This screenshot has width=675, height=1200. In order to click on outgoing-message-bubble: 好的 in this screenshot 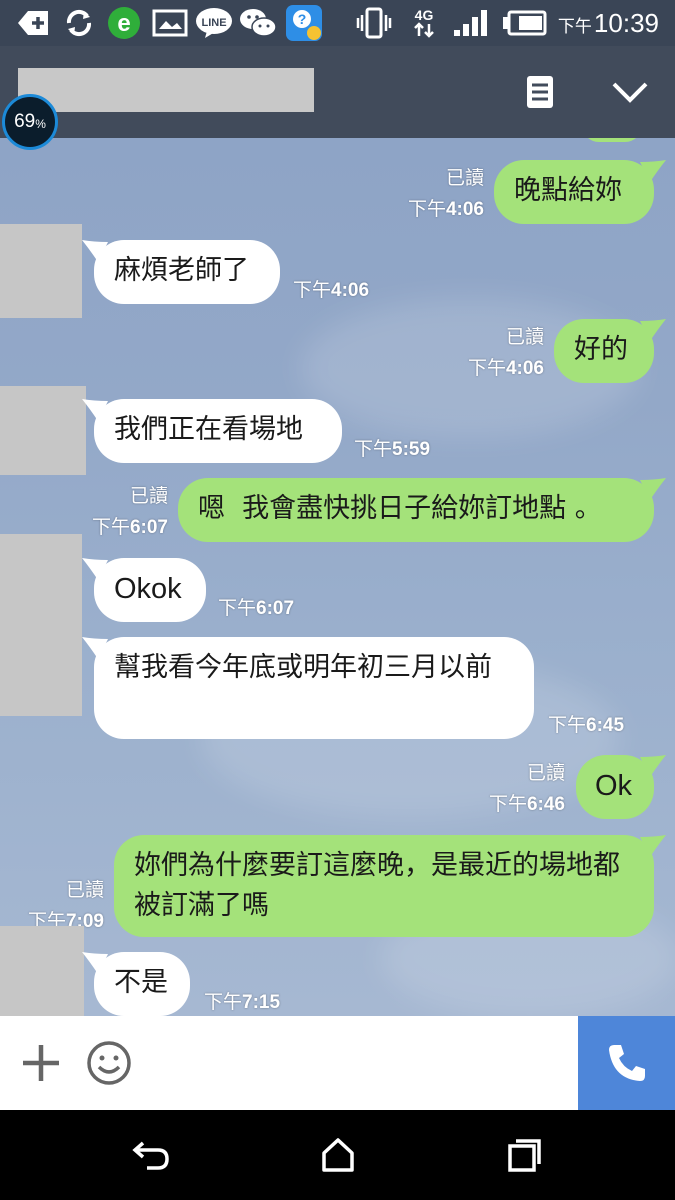, I will do `click(604, 351)`.